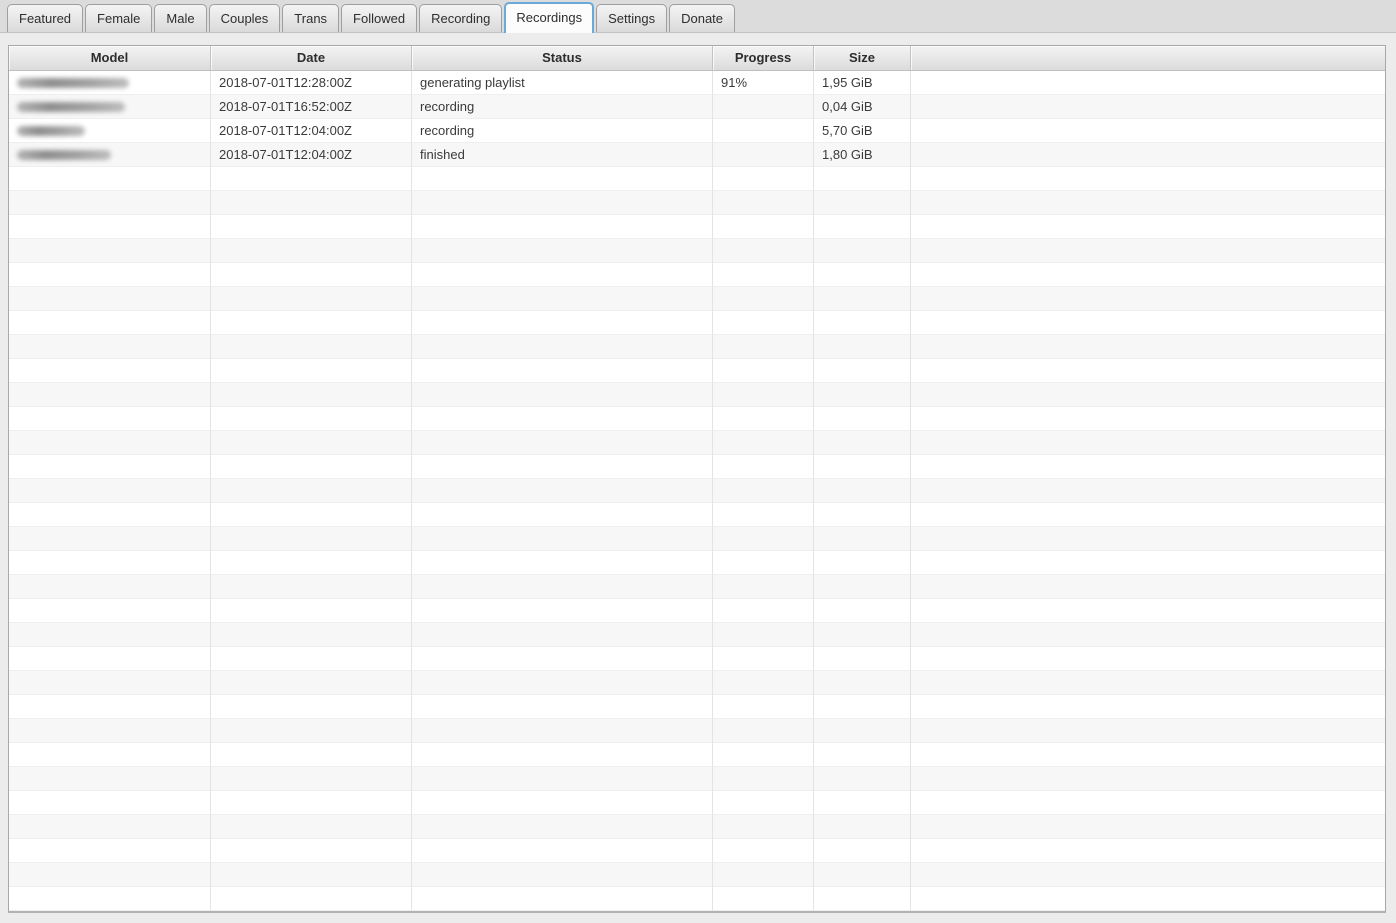 The height and width of the screenshot is (923, 1396). What do you see at coordinates (311, 155) in the screenshot?
I see `cell-date: 2018-07-01T12:04:00Z` at bounding box center [311, 155].